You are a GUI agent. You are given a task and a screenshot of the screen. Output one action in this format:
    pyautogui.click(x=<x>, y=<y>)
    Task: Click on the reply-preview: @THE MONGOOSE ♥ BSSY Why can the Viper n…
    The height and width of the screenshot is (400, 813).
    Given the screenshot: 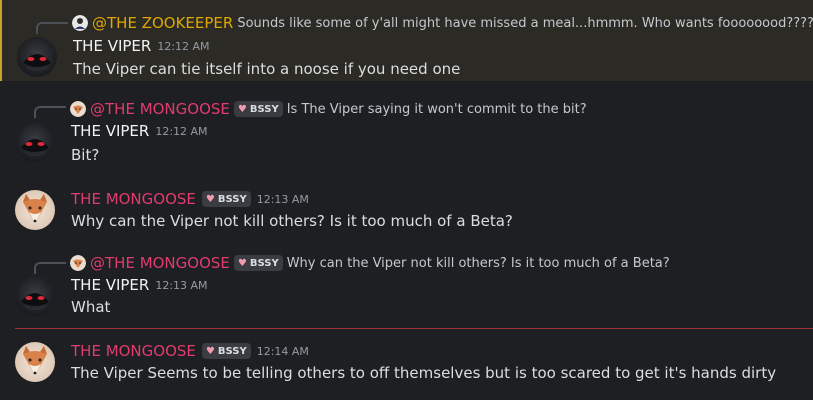 What is the action you would take?
    pyautogui.click(x=370, y=263)
    